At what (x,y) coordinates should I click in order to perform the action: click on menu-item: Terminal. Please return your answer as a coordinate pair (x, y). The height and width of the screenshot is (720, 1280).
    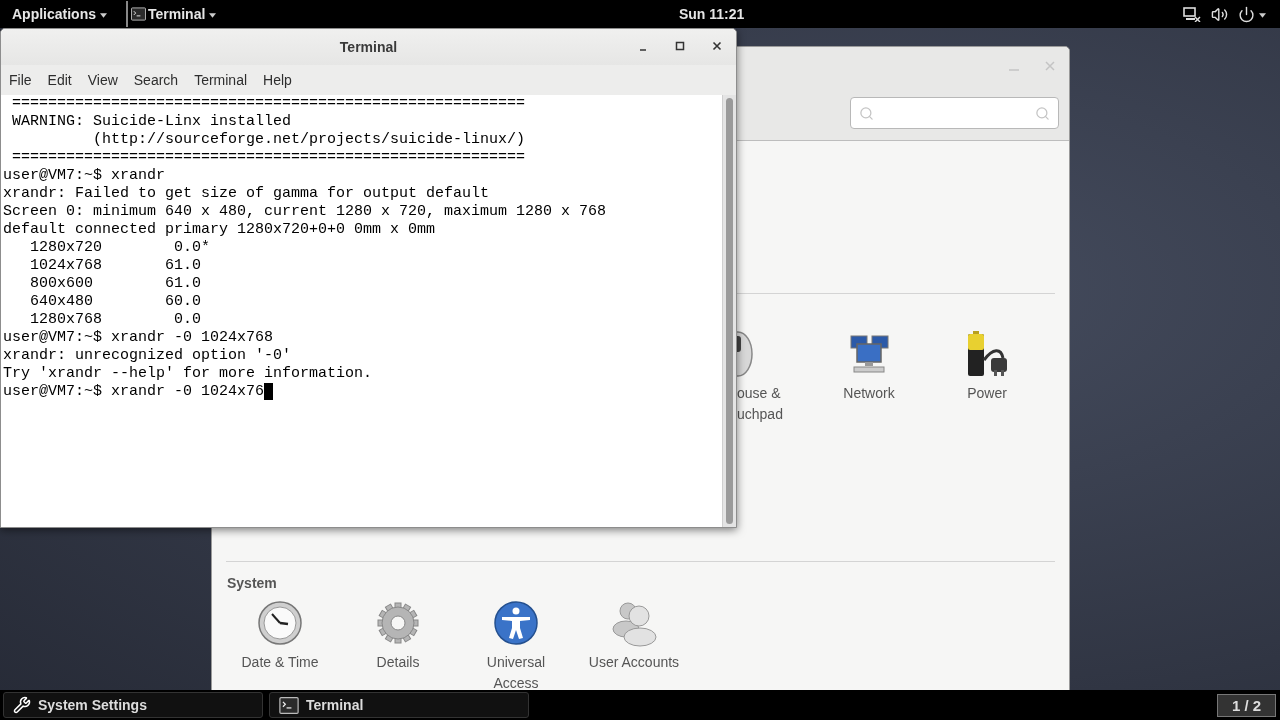
    Looking at the image, I should click on (221, 80).